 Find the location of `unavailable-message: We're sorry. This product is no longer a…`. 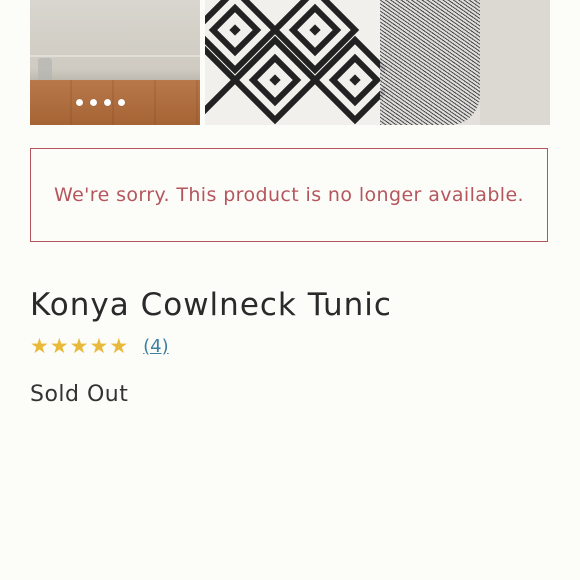

unavailable-message: We're sorry. This product is no longer a… is located at coordinates (289, 195).